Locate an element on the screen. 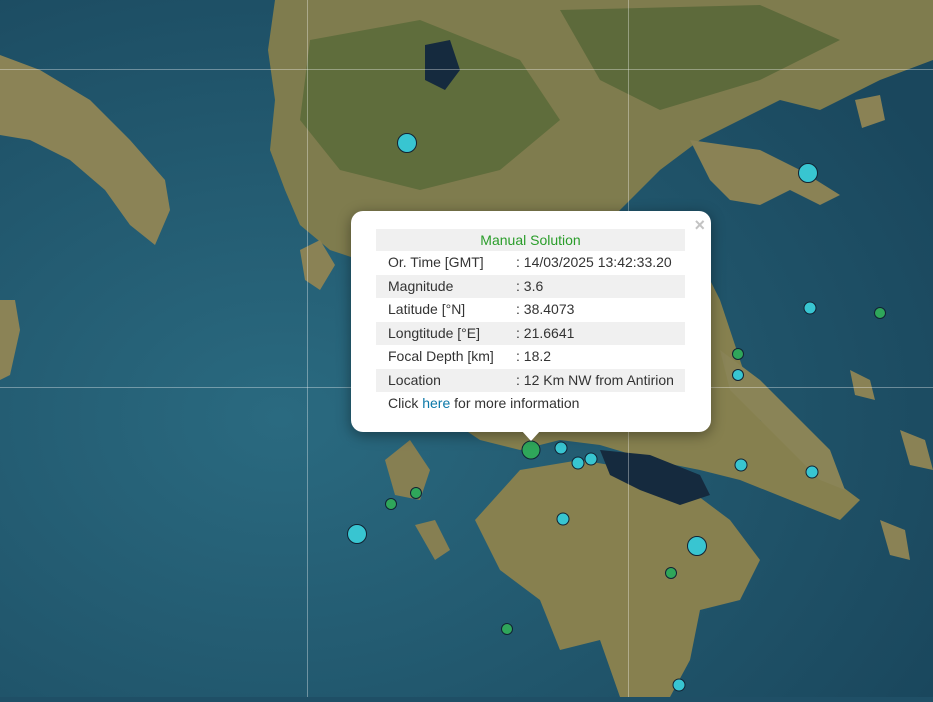  info-row: Latitude [°N] : 38.4073 is located at coordinates (530, 310).